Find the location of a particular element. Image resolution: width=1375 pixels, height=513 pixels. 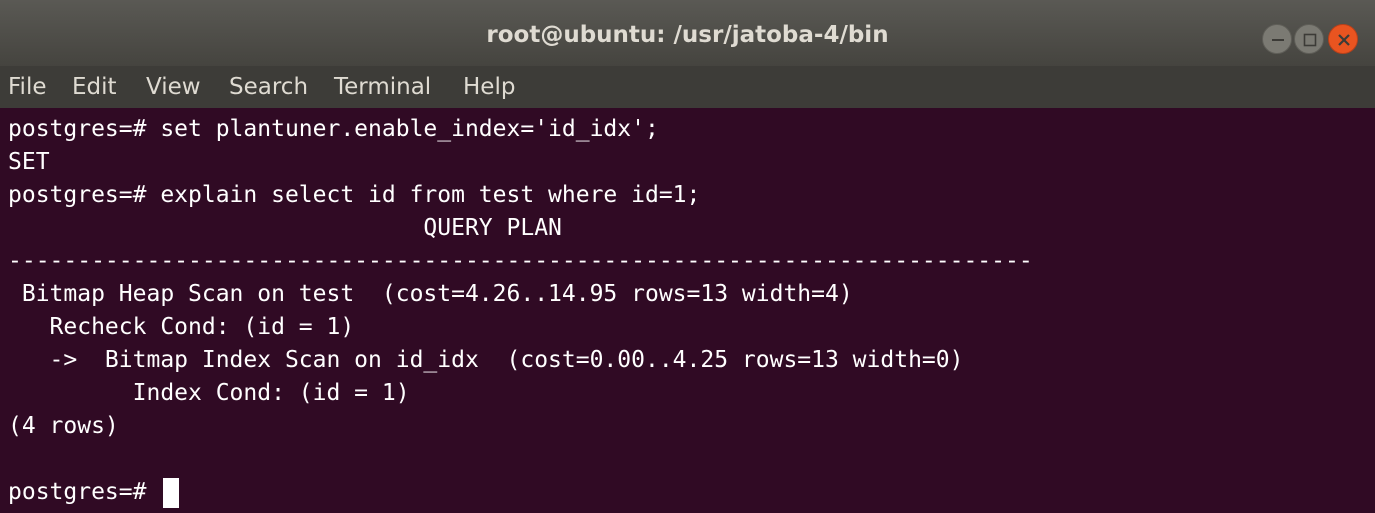

close-icon is located at coordinates (1344, 40).